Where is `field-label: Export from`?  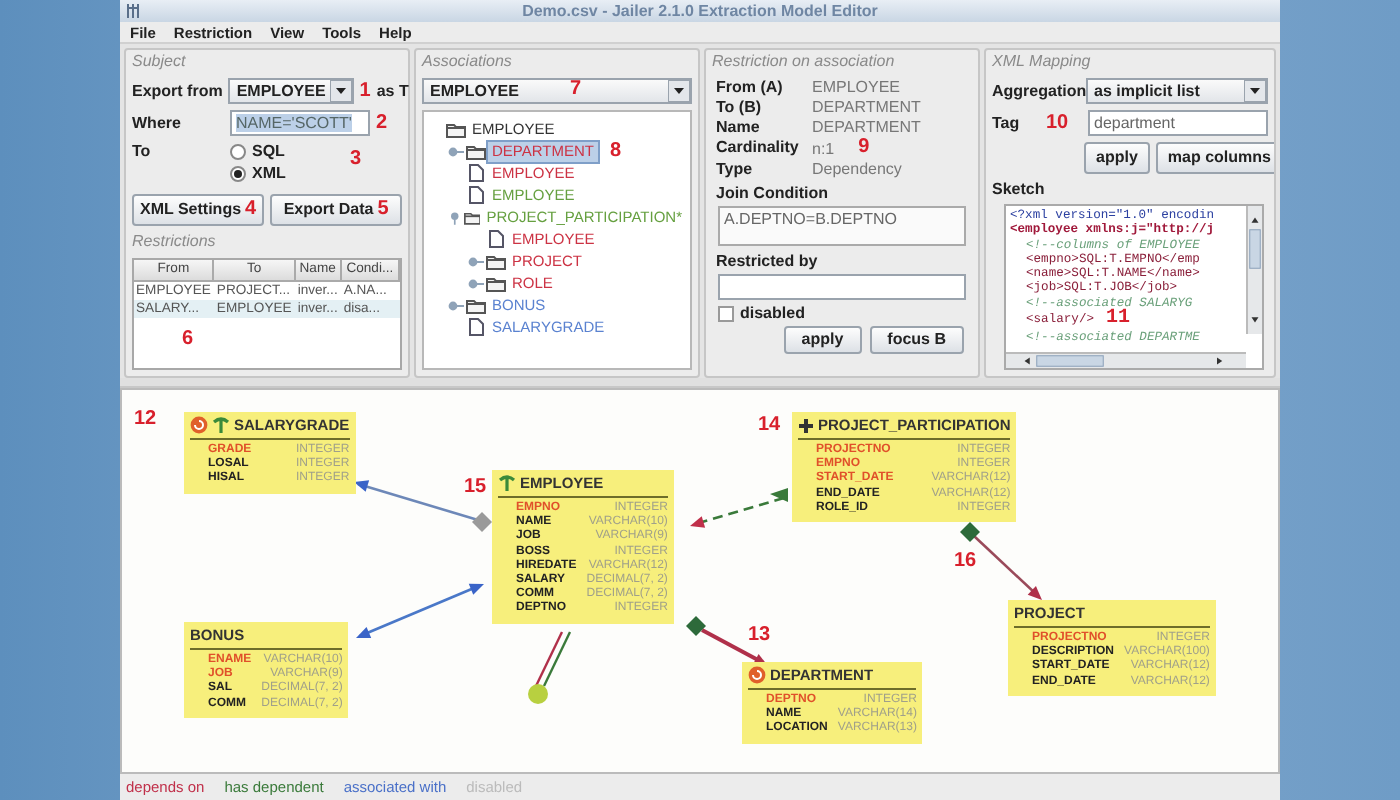 field-label: Export from is located at coordinates (177, 91).